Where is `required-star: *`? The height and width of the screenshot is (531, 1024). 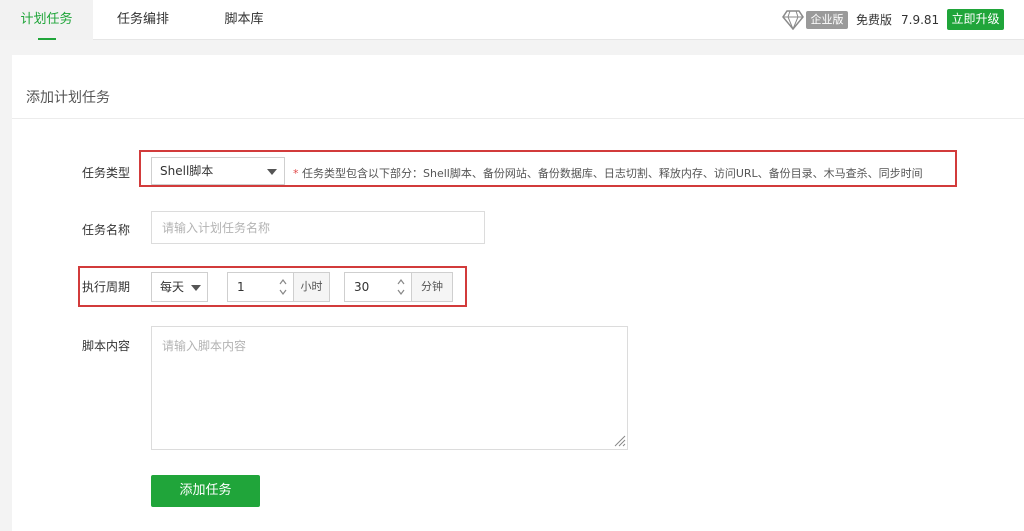
required-star: * is located at coordinates (296, 173).